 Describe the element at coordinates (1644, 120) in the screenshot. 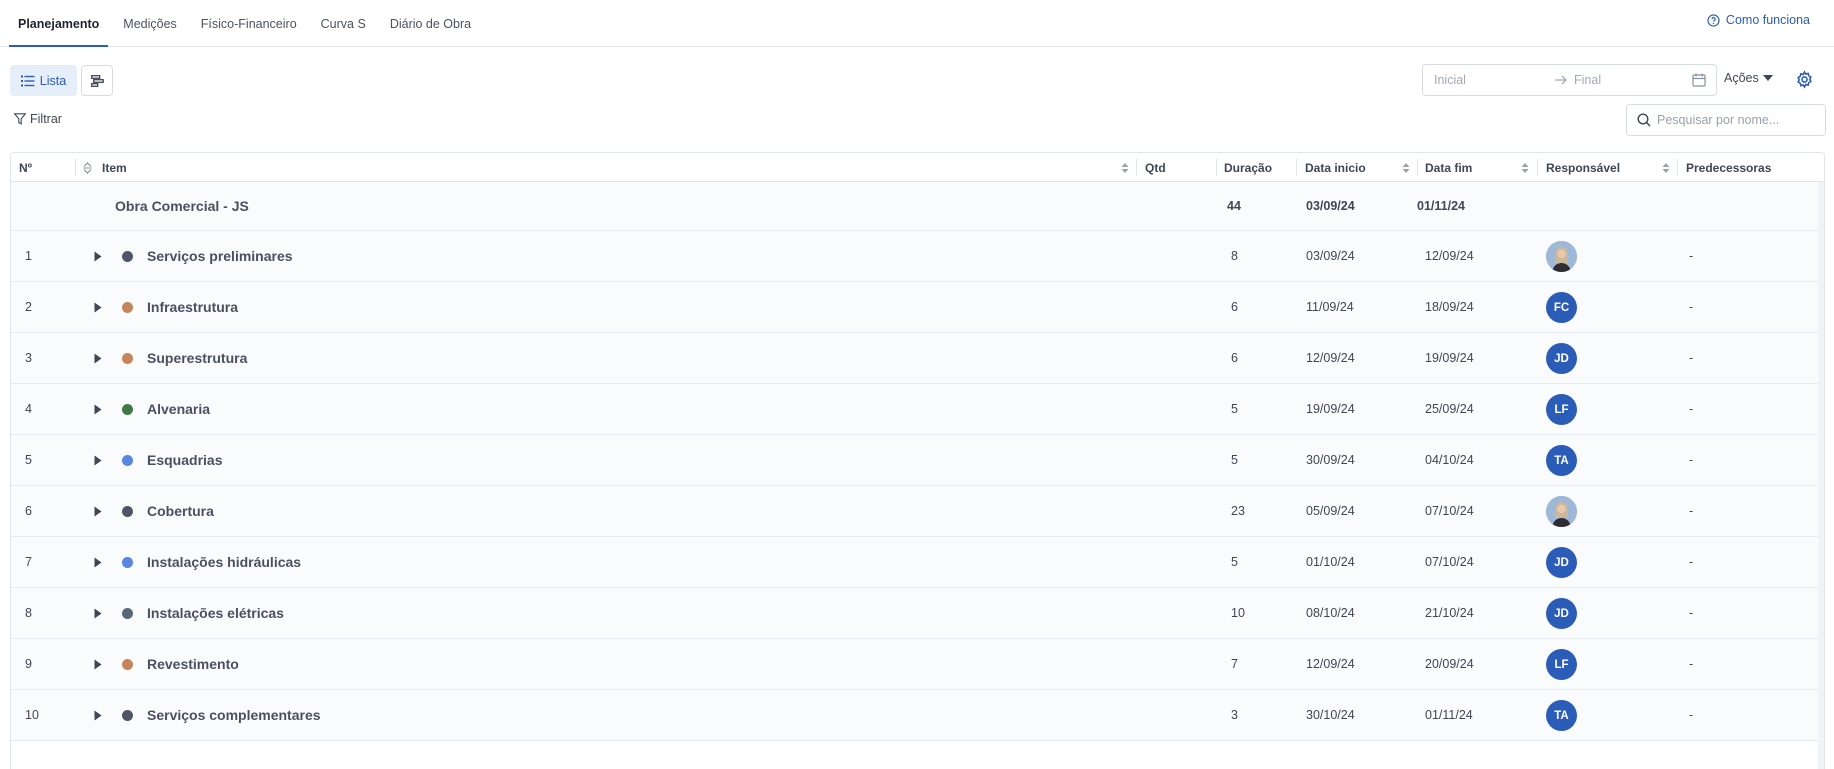

I see `search-icon` at that location.